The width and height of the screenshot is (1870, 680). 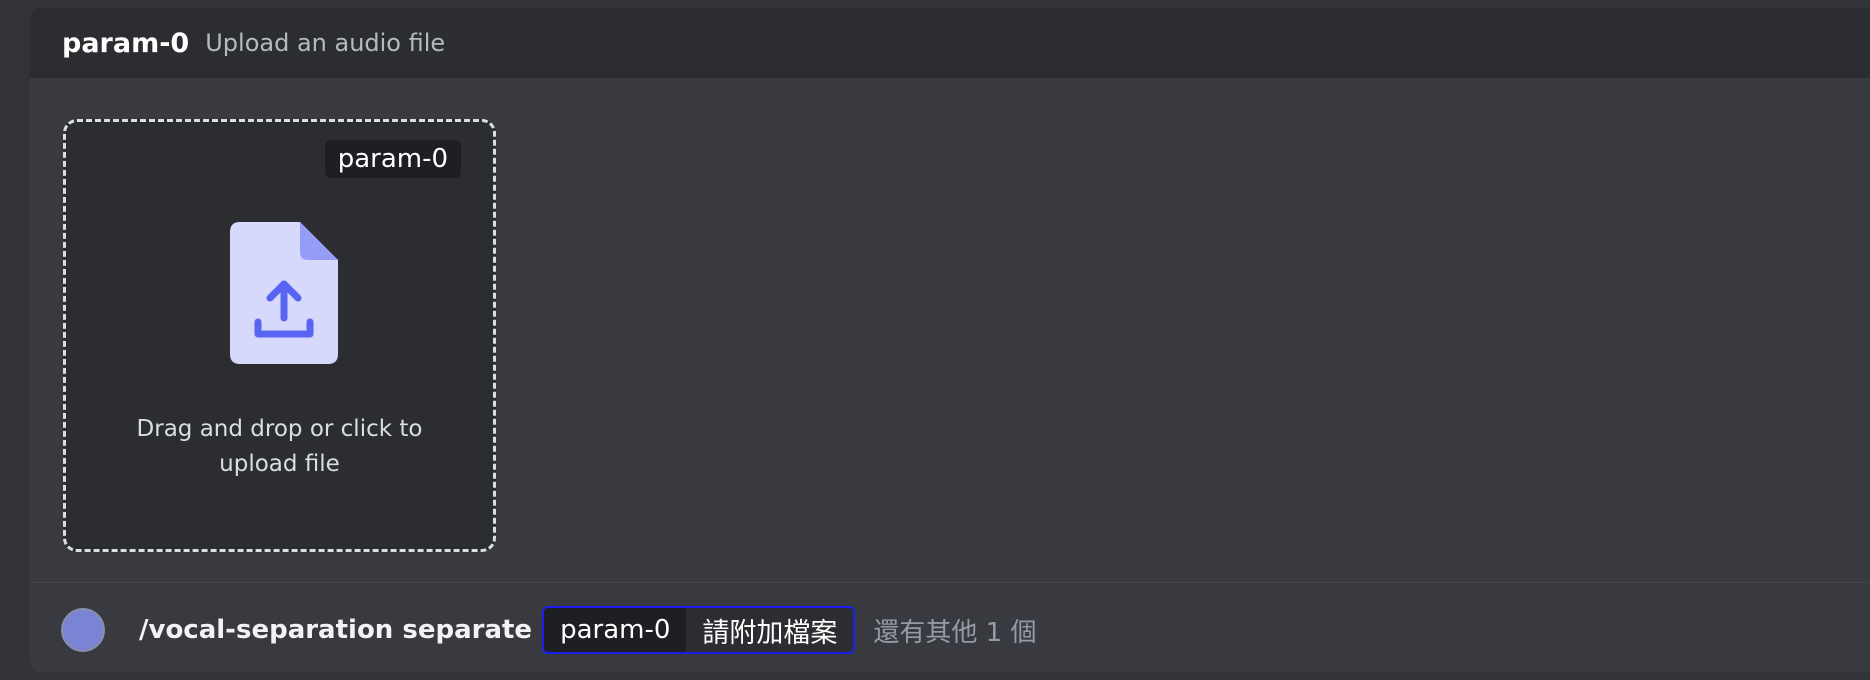 I want to click on more-options-text: 還有其他 1 個, so click(x=954, y=630).